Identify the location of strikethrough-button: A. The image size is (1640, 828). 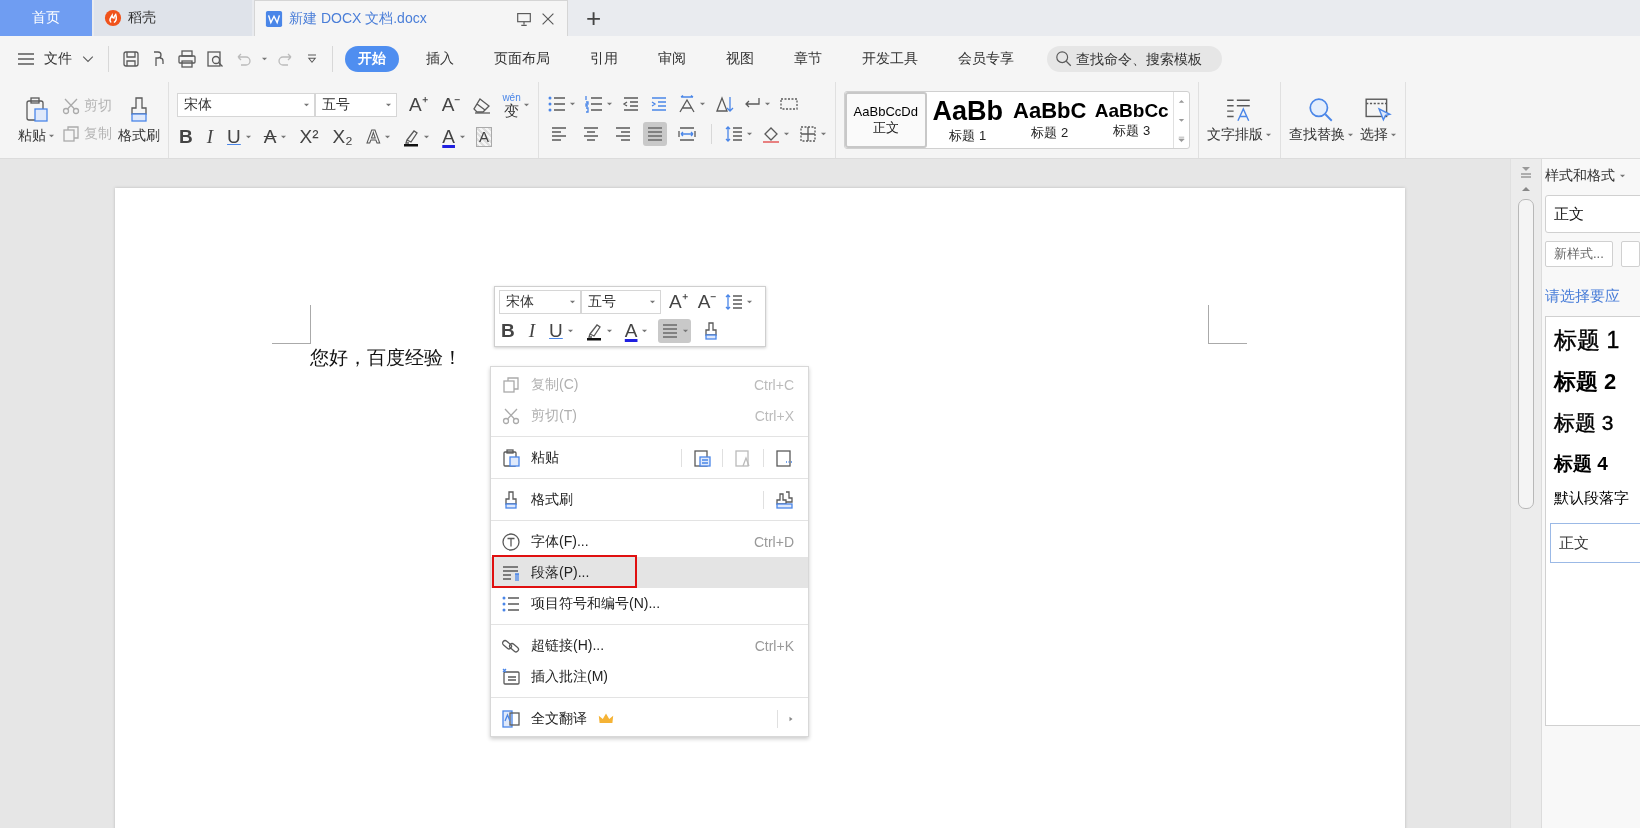
(270, 136).